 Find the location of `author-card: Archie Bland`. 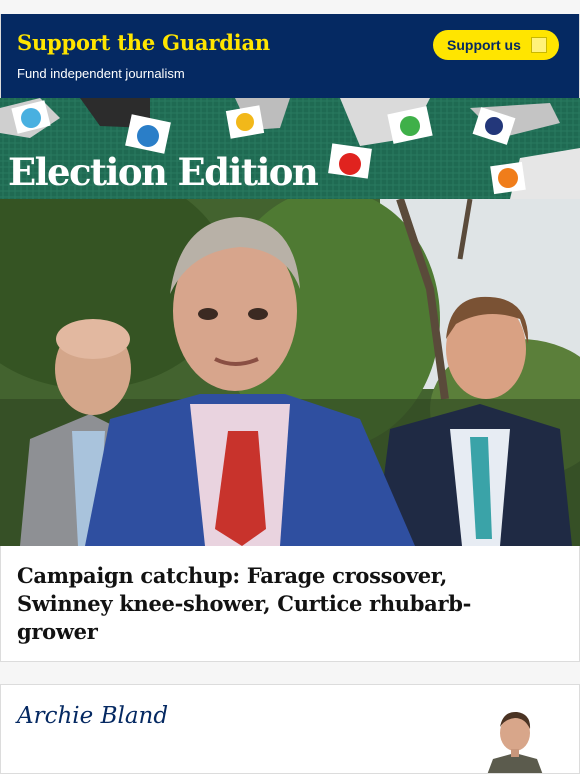

author-card: Archie Bland is located at coordinates (290, 729).